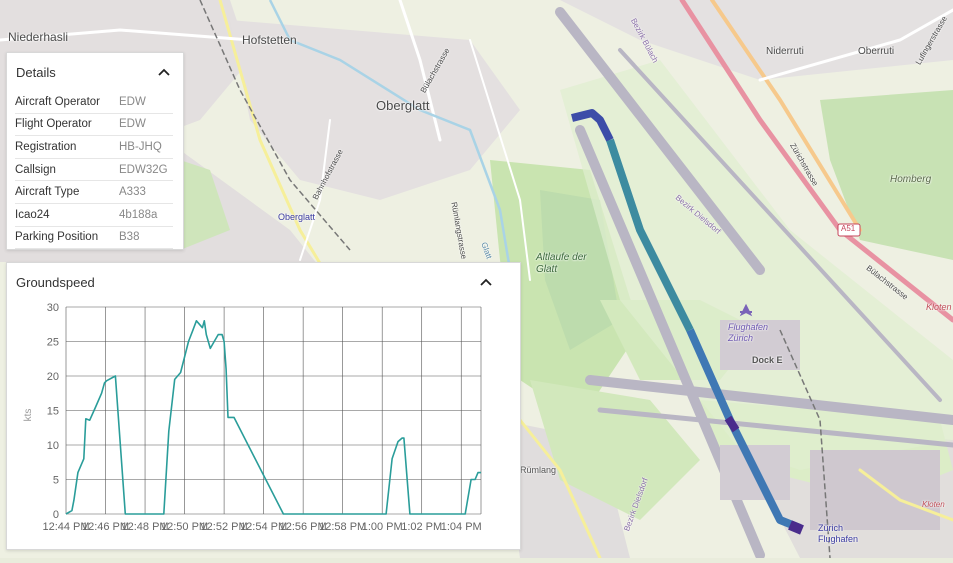  I want to click on details-row: Aircraft Type A333, so click(94, 192).